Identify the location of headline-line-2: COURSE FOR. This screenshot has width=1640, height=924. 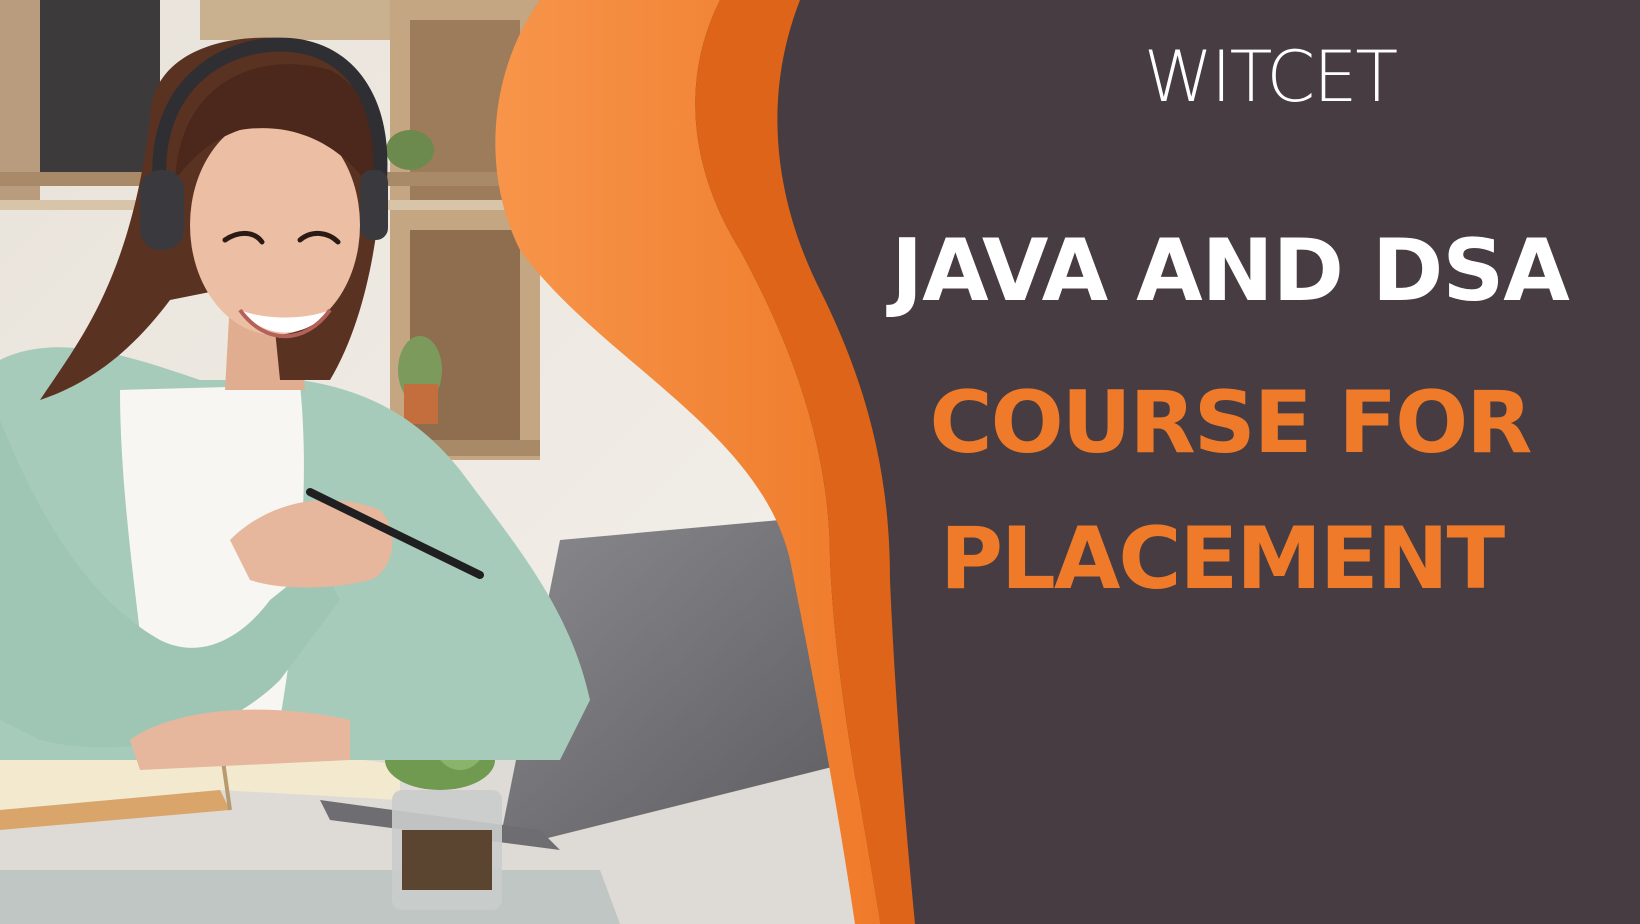
(1231, 423).